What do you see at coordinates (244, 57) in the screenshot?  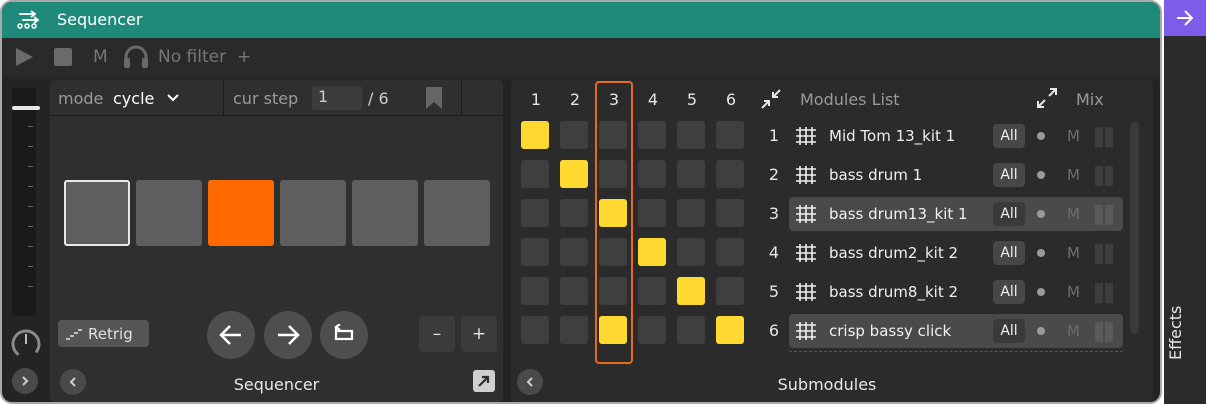 I see `add-filter-button: +` at bounding box center [244, 57].